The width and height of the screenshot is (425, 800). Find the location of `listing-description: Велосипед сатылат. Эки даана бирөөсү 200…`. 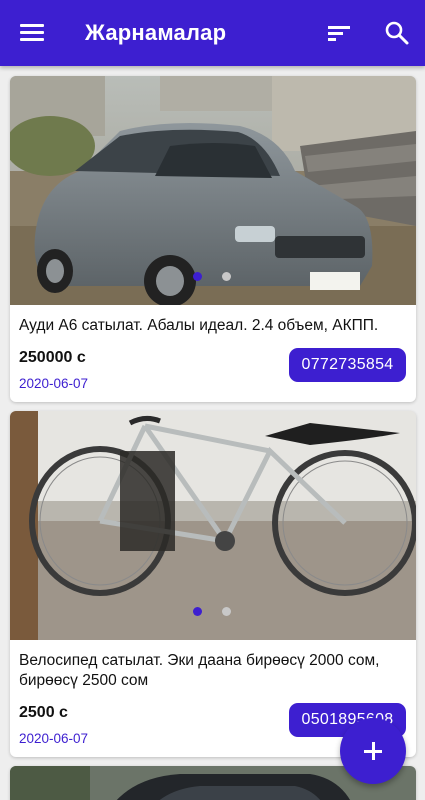

listing-description: Велосипед сатылат. Эки даана бирөөсү 200… is located at coordinates (199, 670).